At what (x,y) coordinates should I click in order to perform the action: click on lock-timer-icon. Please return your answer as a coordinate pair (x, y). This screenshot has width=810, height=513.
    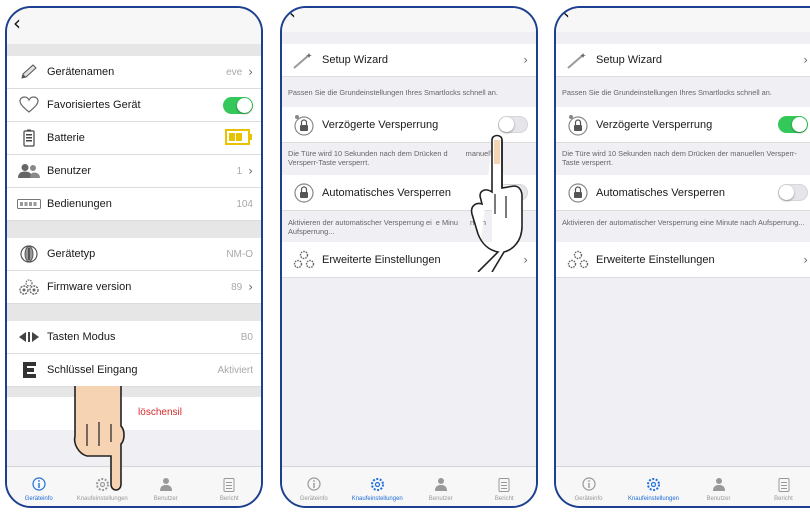
    Looking at the image, I should click on (304, 125).